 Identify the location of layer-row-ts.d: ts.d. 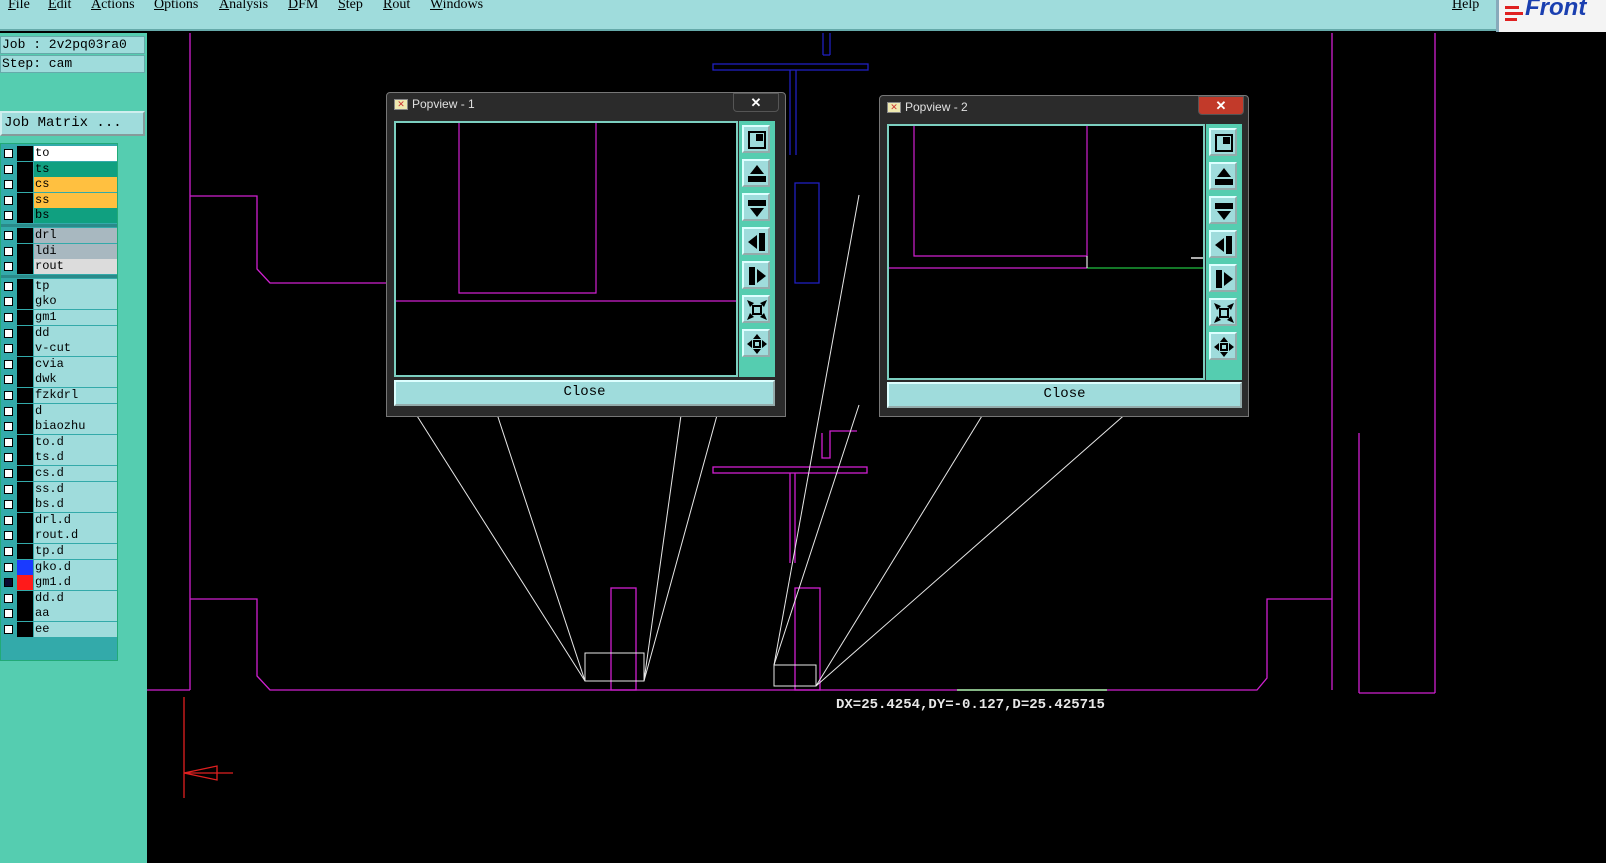
(59, 458).